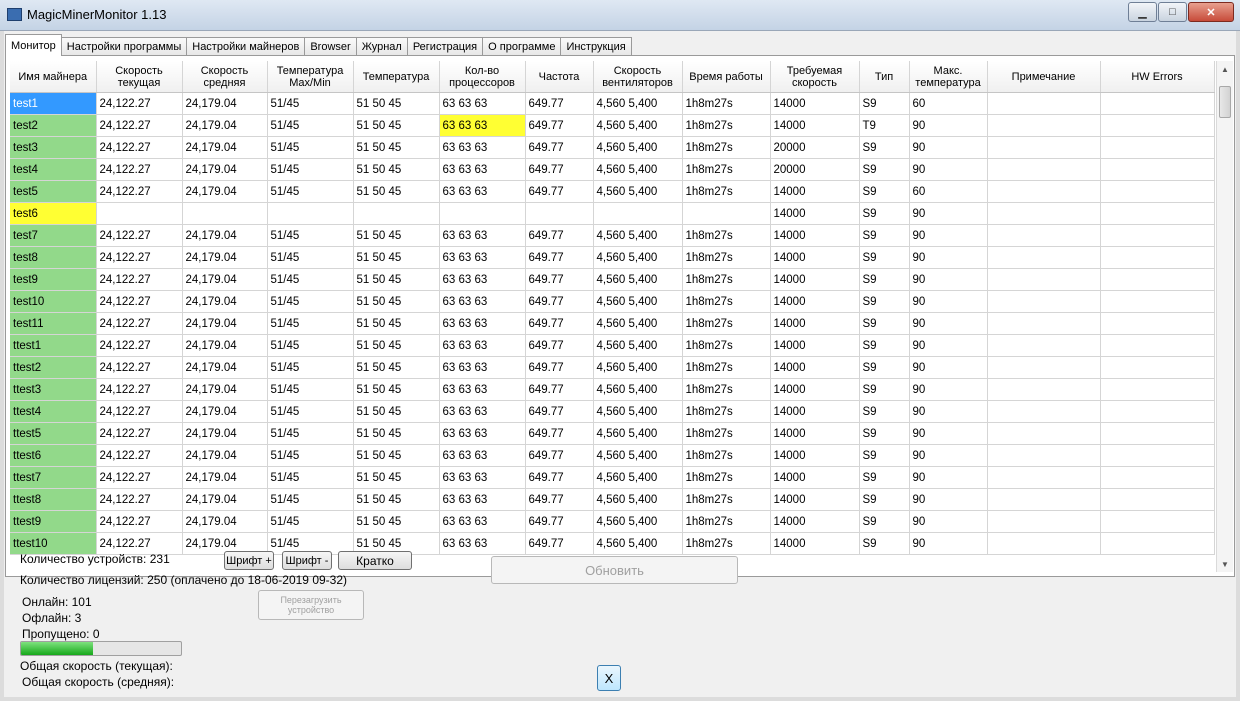  I want to click on scroll-up-icon: ▲, so click(1225, 69).